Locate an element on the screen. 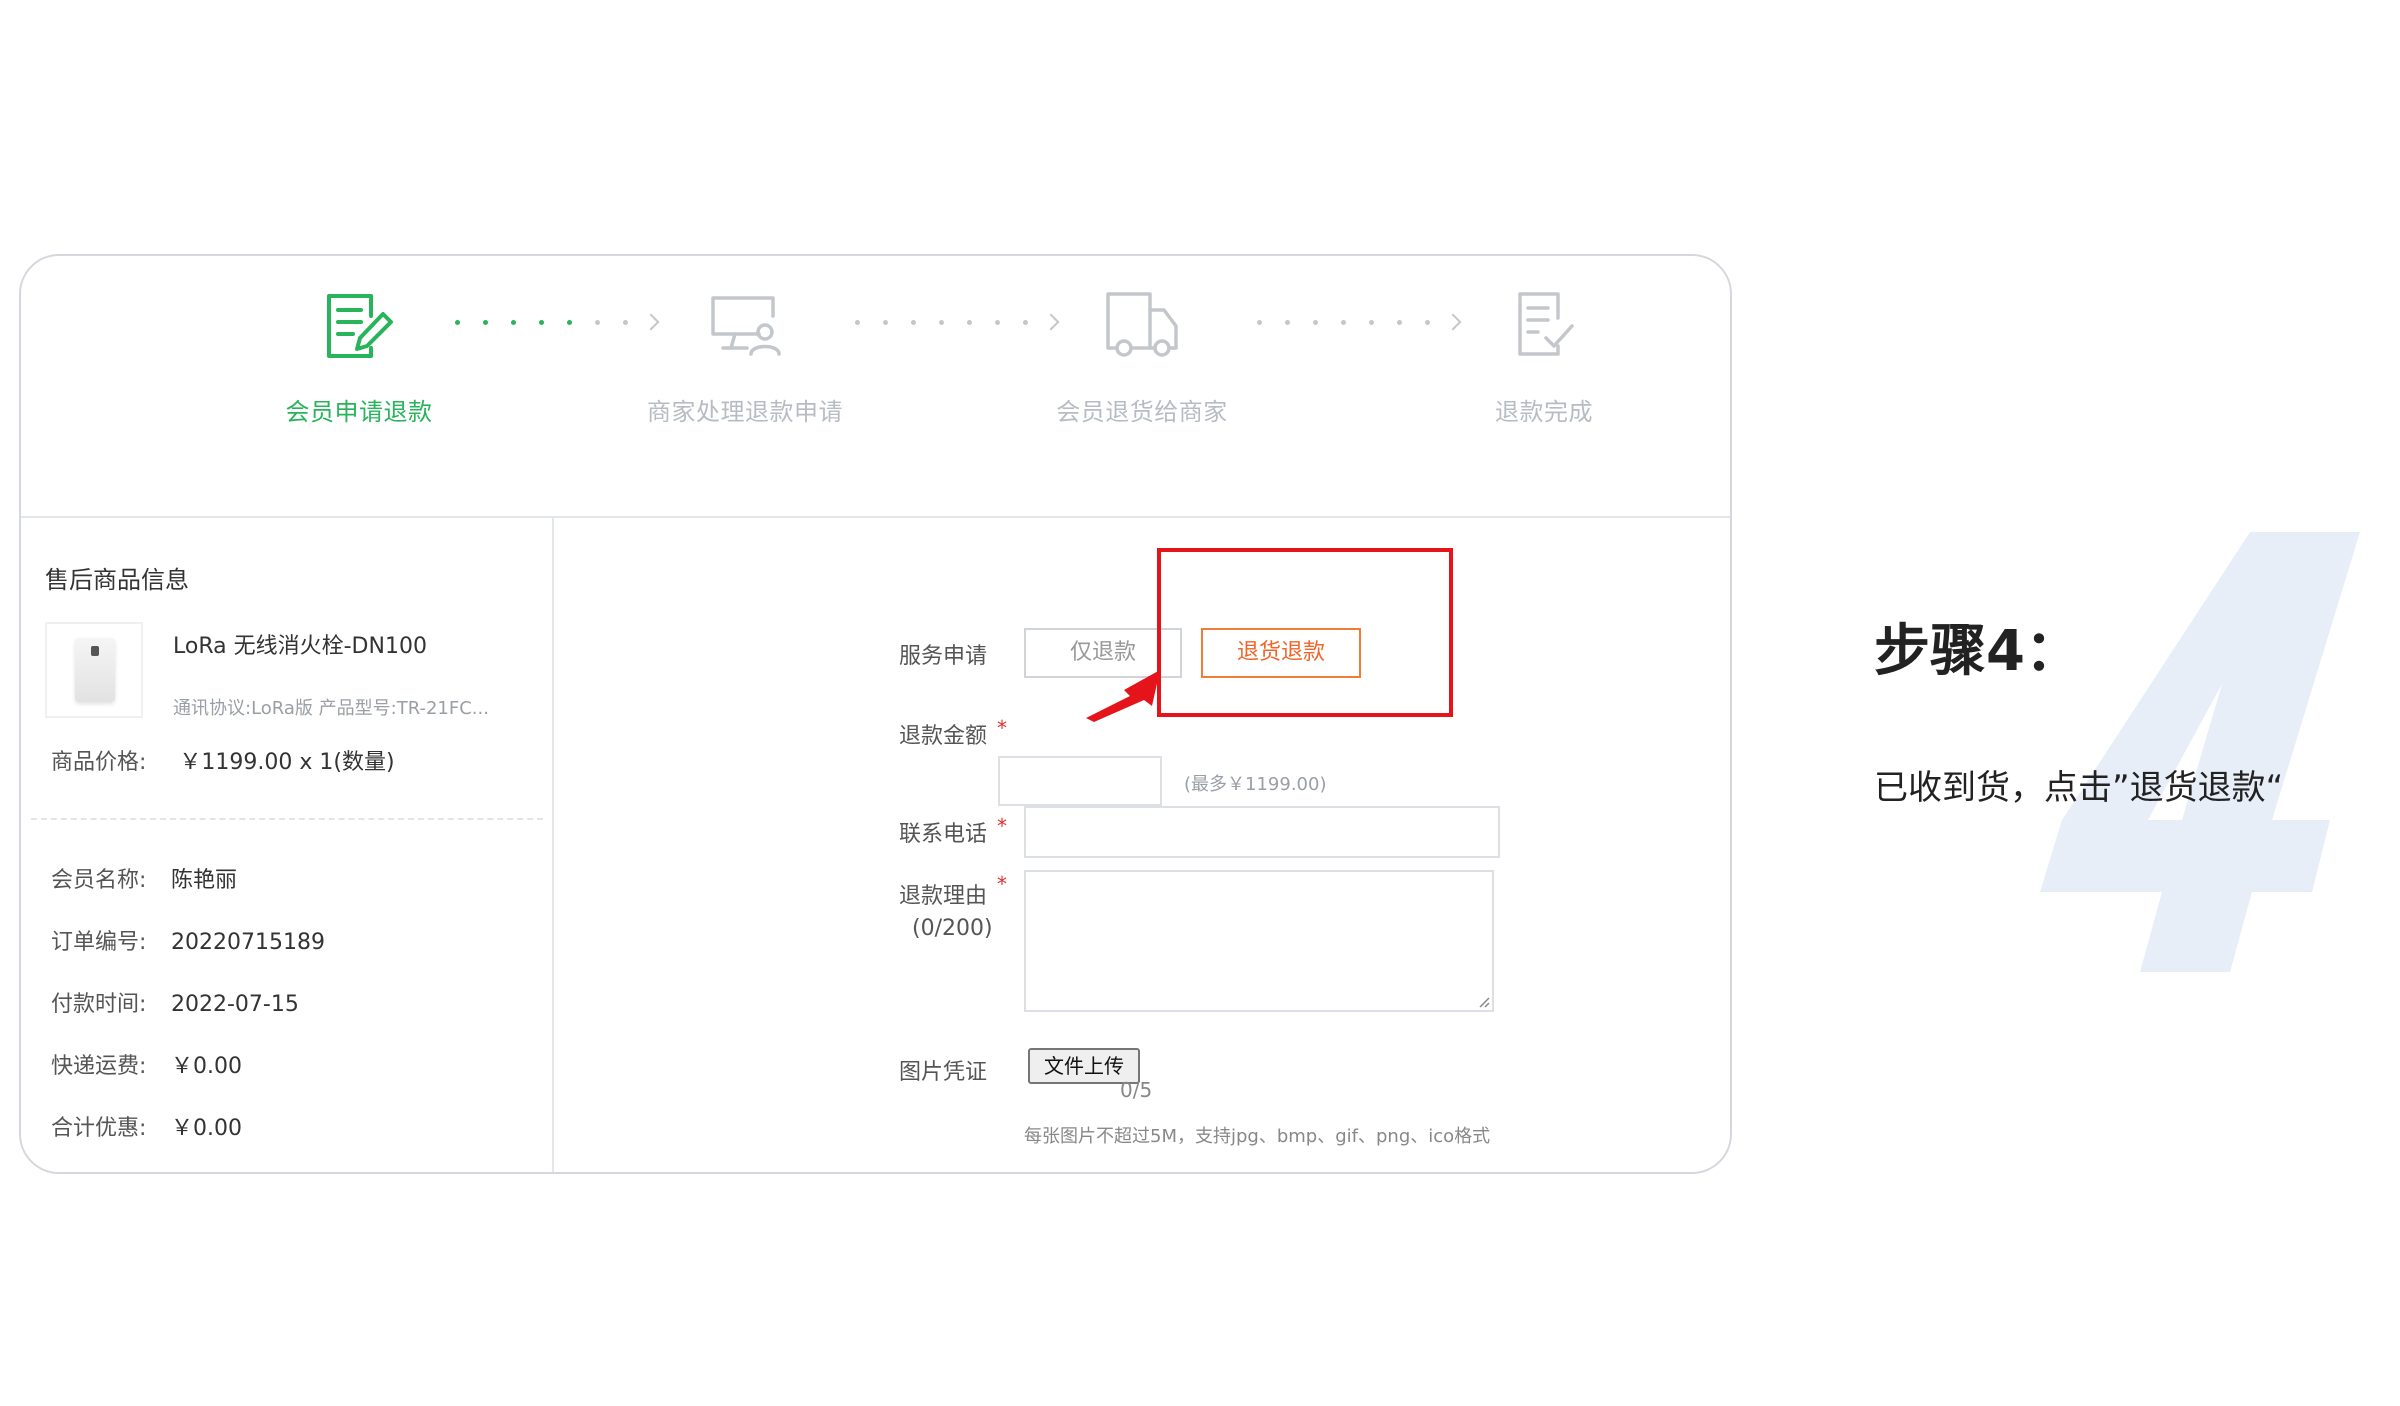 The width and height of the screenshot is (2400, 1406). refund-reason-textarea is located at coordinates (1259, 941).